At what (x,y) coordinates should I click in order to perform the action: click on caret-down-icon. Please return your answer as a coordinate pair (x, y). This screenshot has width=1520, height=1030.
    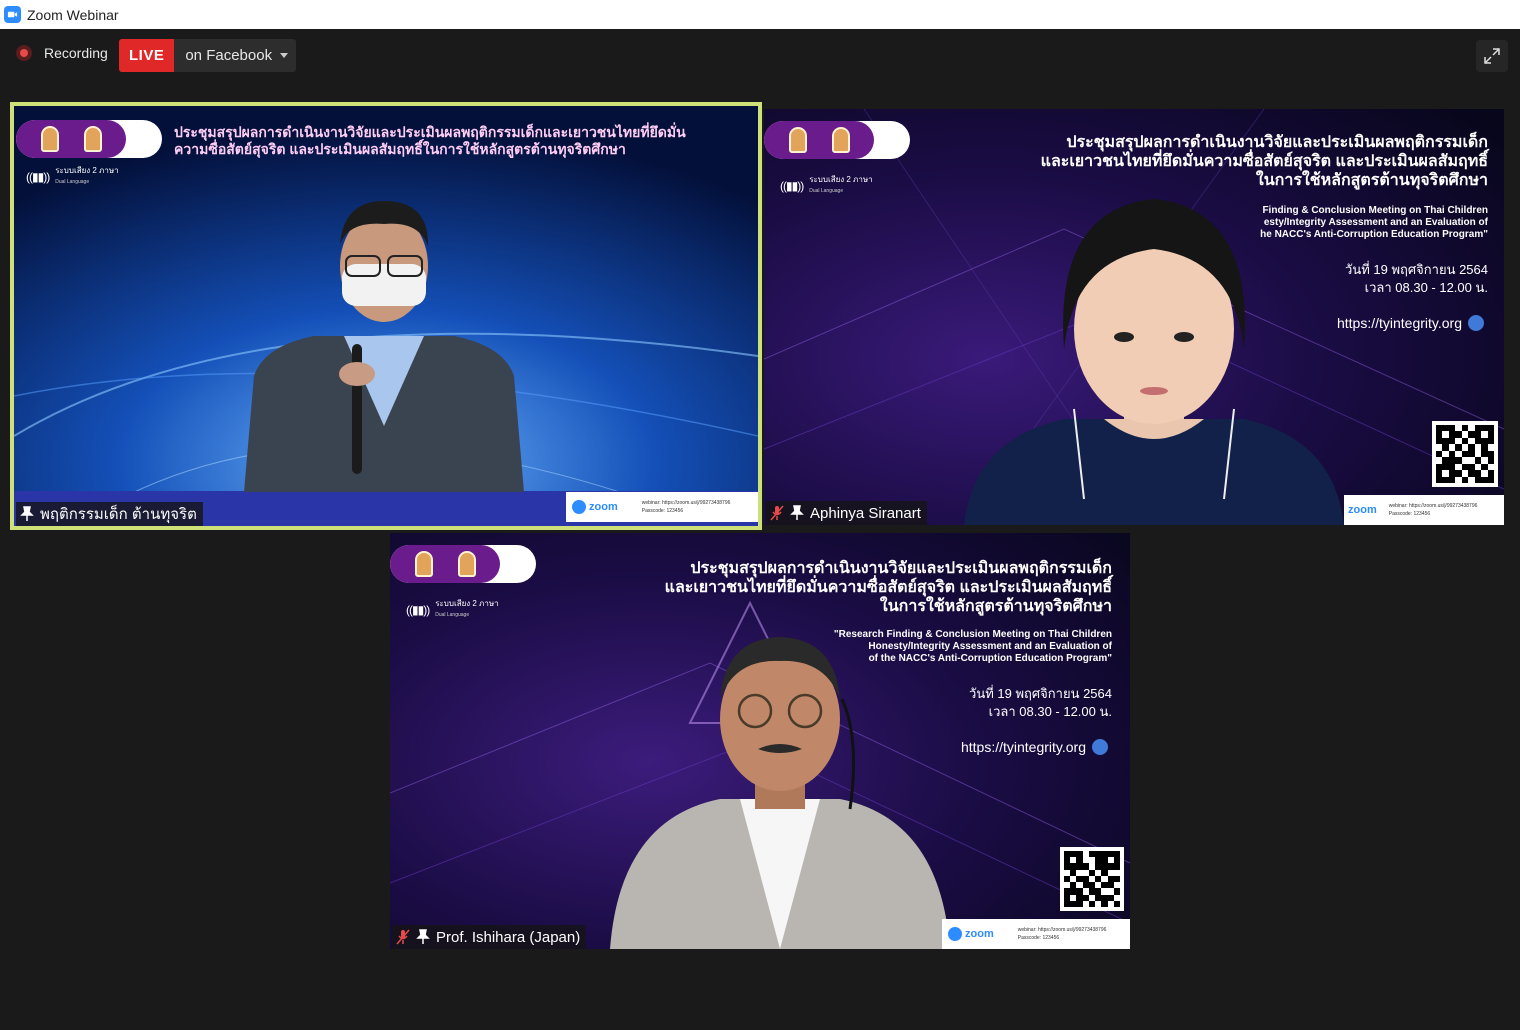
    Looking at the image, I should click on (284, 55).